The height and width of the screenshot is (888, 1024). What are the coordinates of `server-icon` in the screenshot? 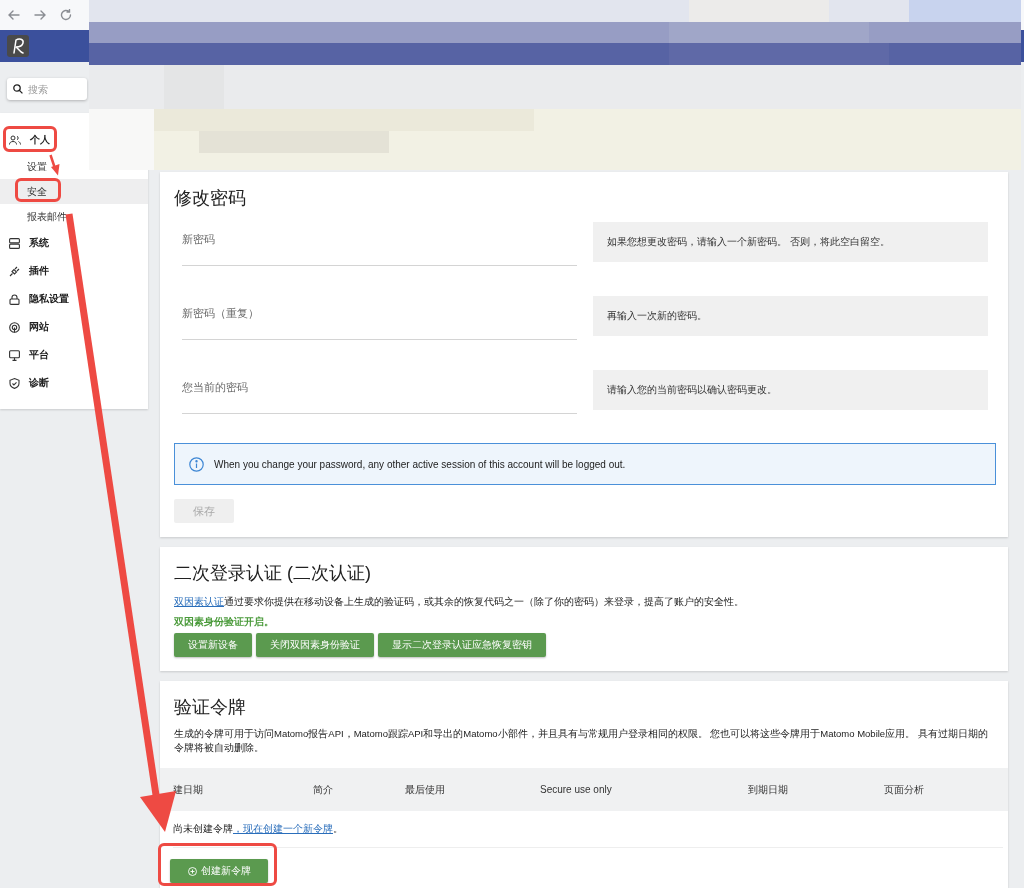 It's located at (14, 243).